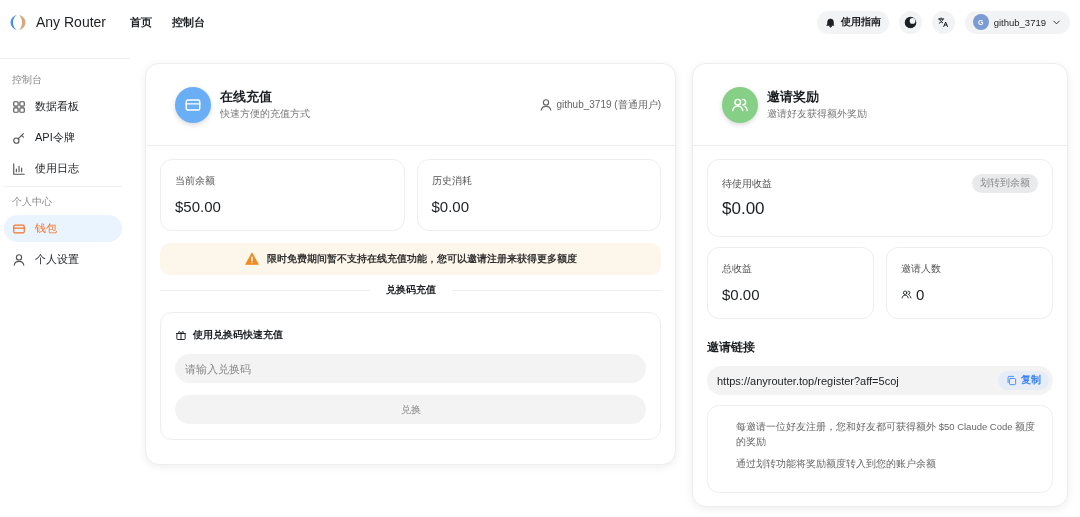  I want to click on stat-label: 历史消耗, so click(452, 181).